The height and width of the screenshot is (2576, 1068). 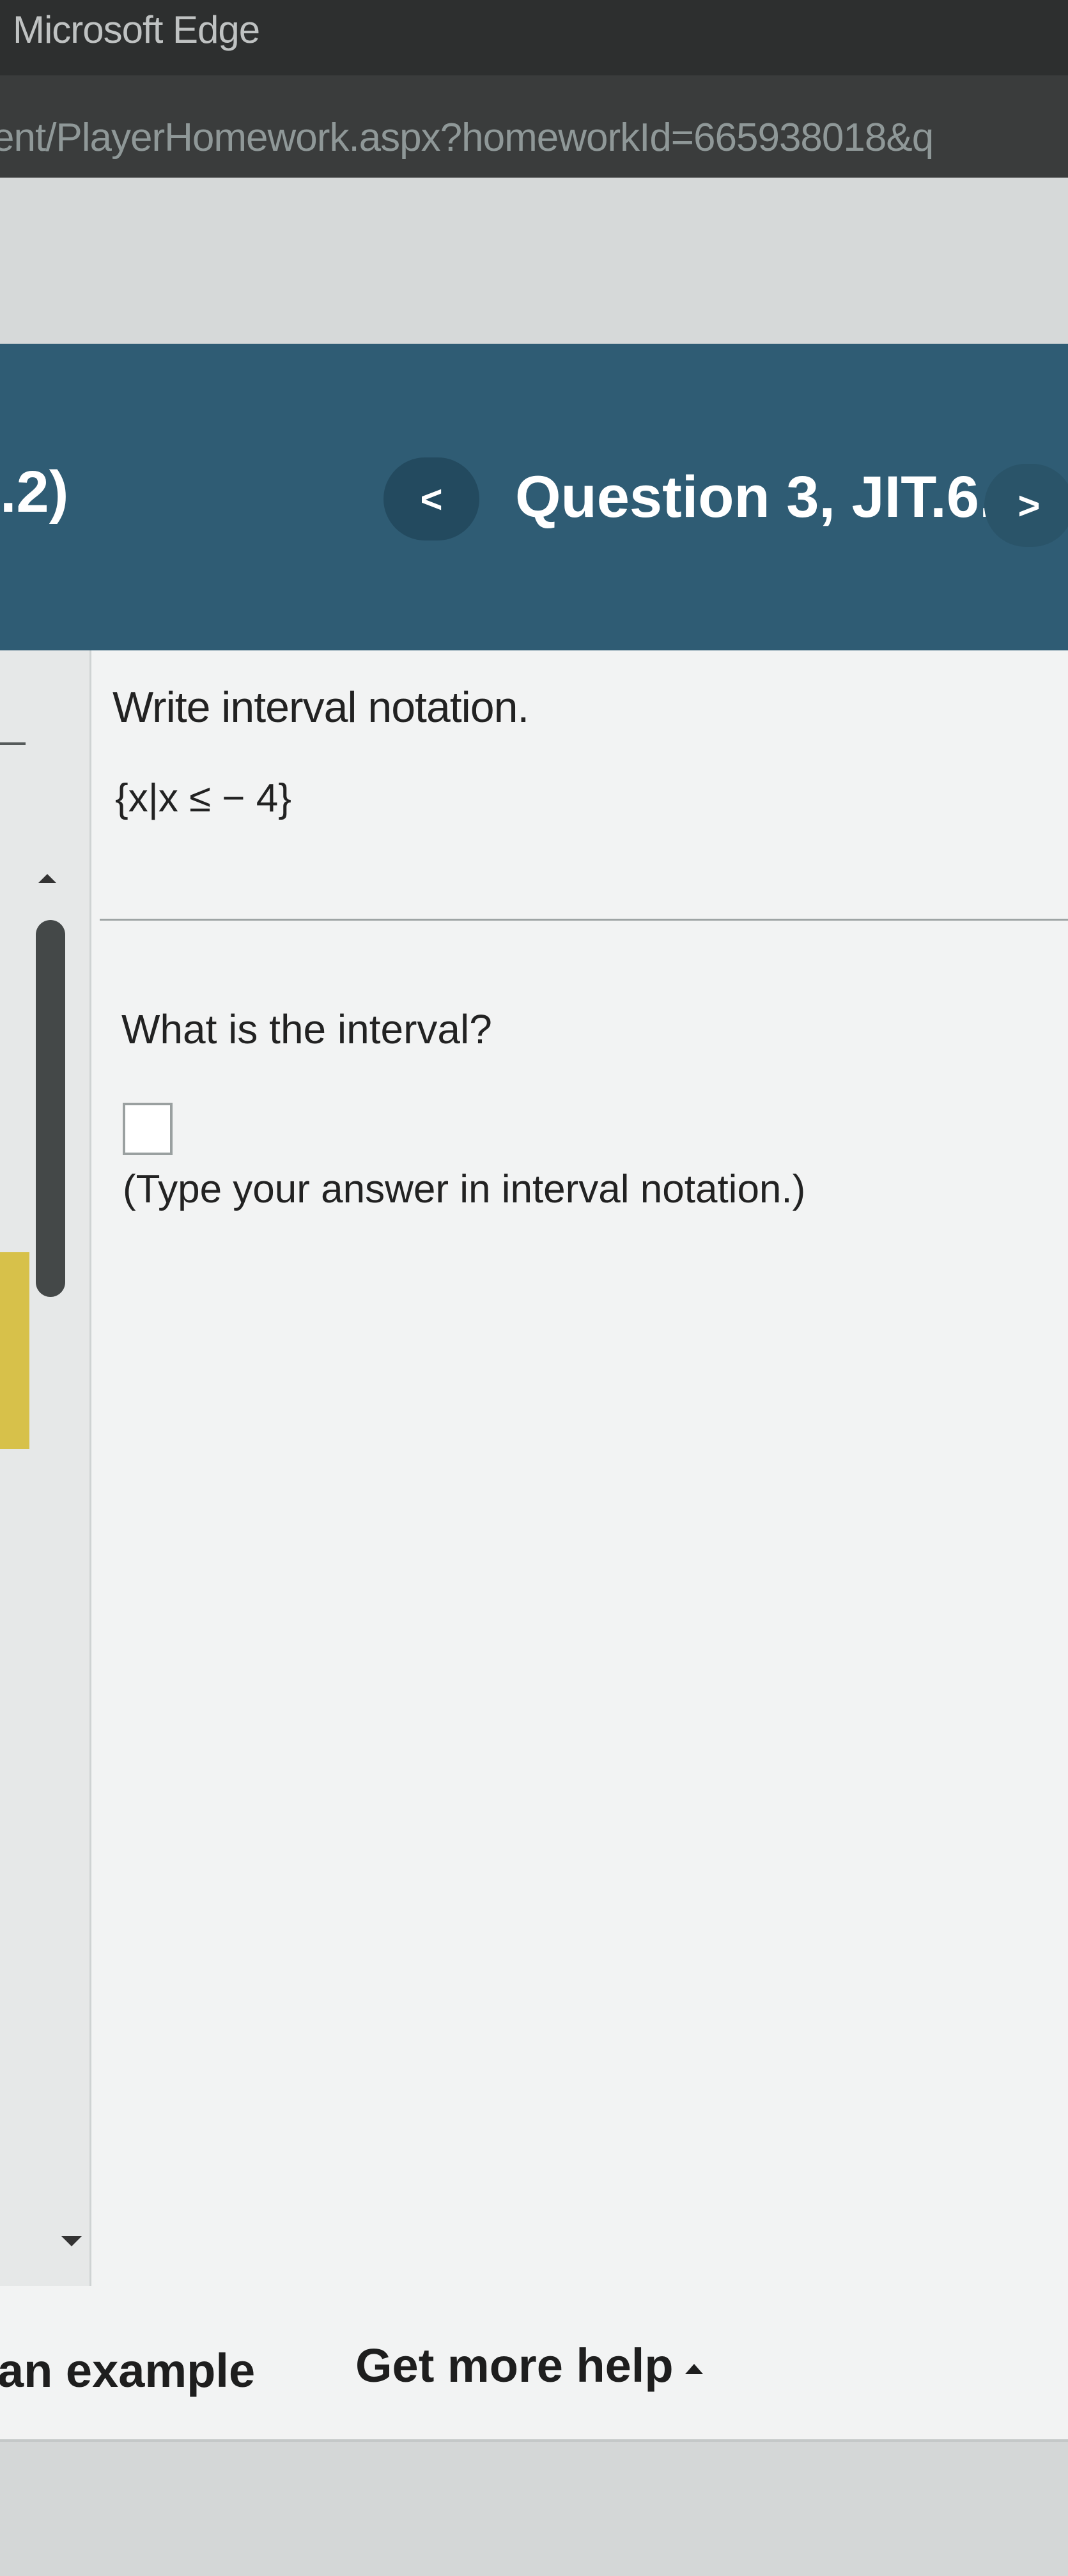 I want to click on chevron-right-icon: >, so click(x=1029, y=505).